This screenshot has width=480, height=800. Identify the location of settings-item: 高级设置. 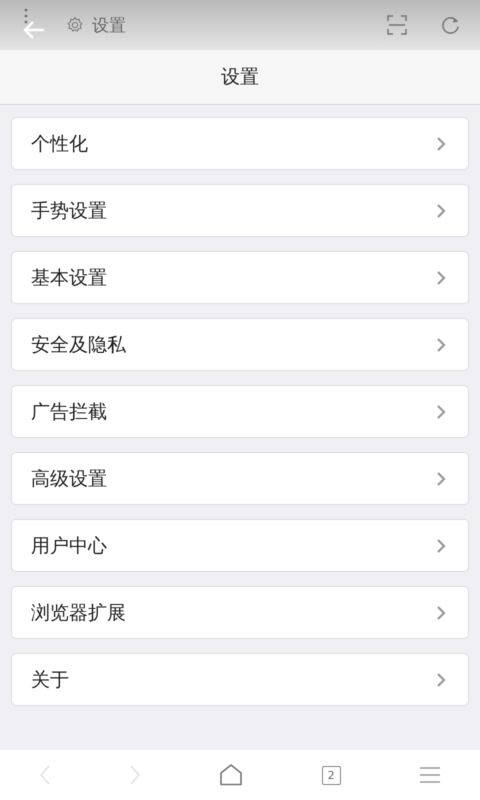
(240, 478).